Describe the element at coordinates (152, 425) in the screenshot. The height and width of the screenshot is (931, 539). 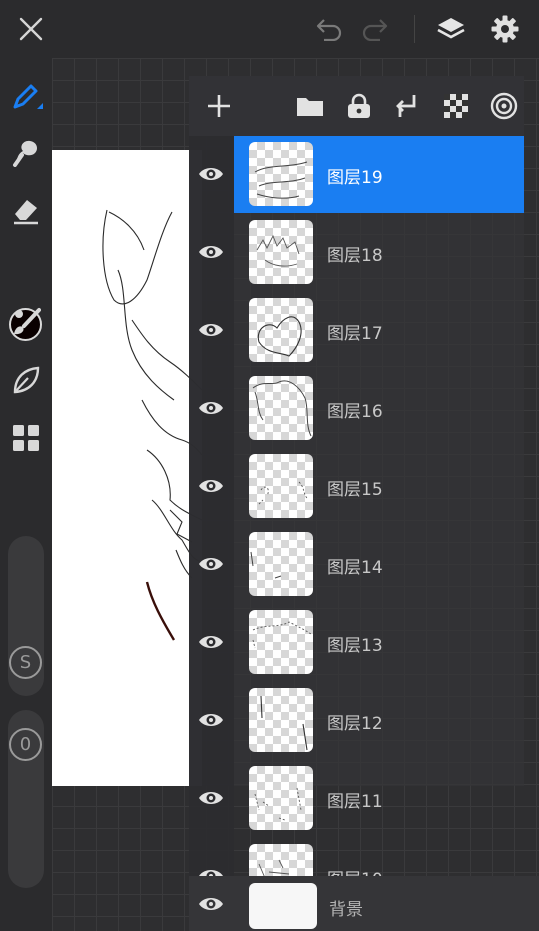
I see `canvas-artwork` at that location.